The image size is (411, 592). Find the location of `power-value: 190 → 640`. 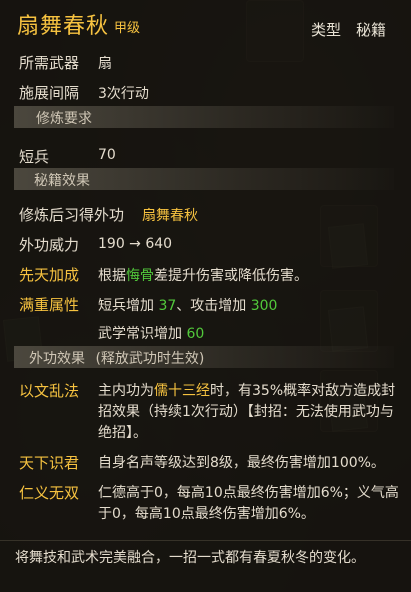

power-value: 190 → 640 is located at coordinates (135, 244).